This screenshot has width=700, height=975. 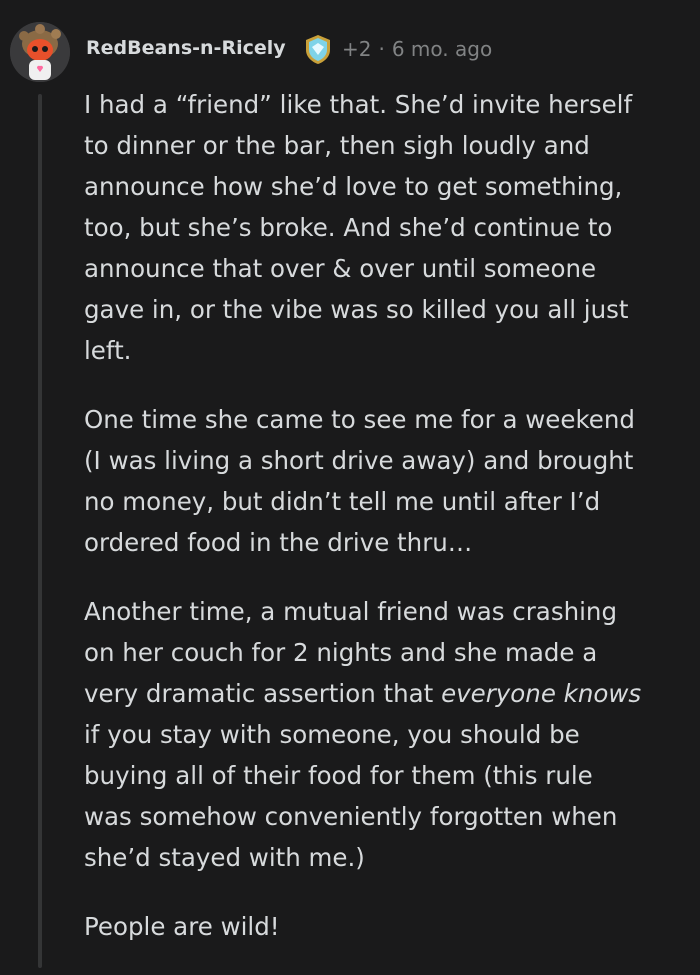 I want to click on comment-meta: +2 · 6 mo. ago, so click(x=417, y=49).